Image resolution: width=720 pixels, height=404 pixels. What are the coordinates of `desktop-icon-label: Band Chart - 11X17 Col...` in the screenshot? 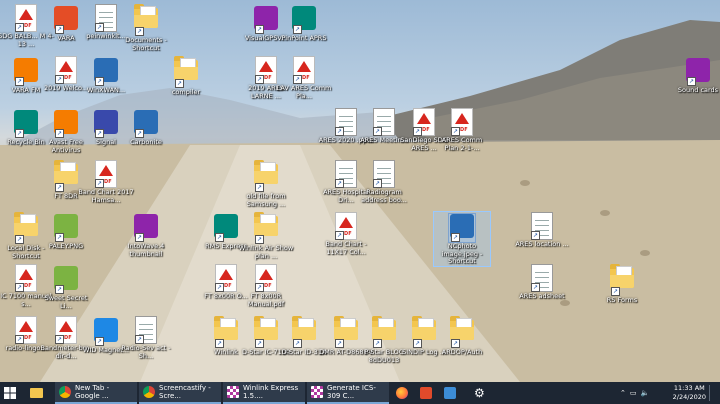 It's located at (346, 248).